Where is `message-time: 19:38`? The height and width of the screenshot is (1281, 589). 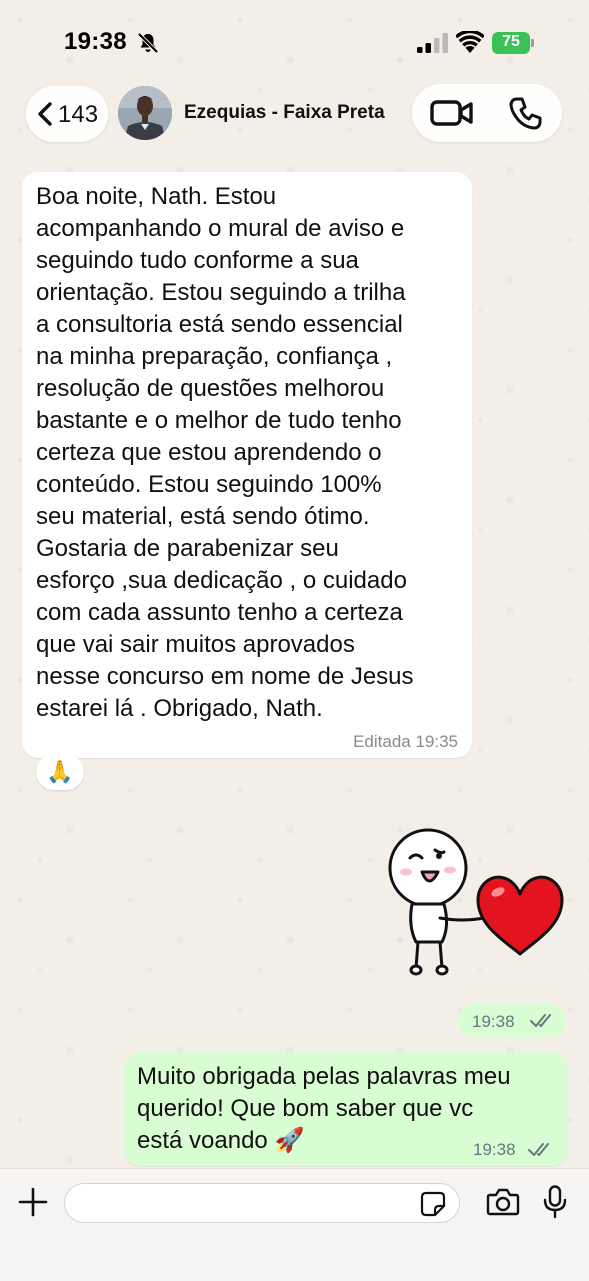 message-time: 19:38 is located at coordinates (494, 1149).